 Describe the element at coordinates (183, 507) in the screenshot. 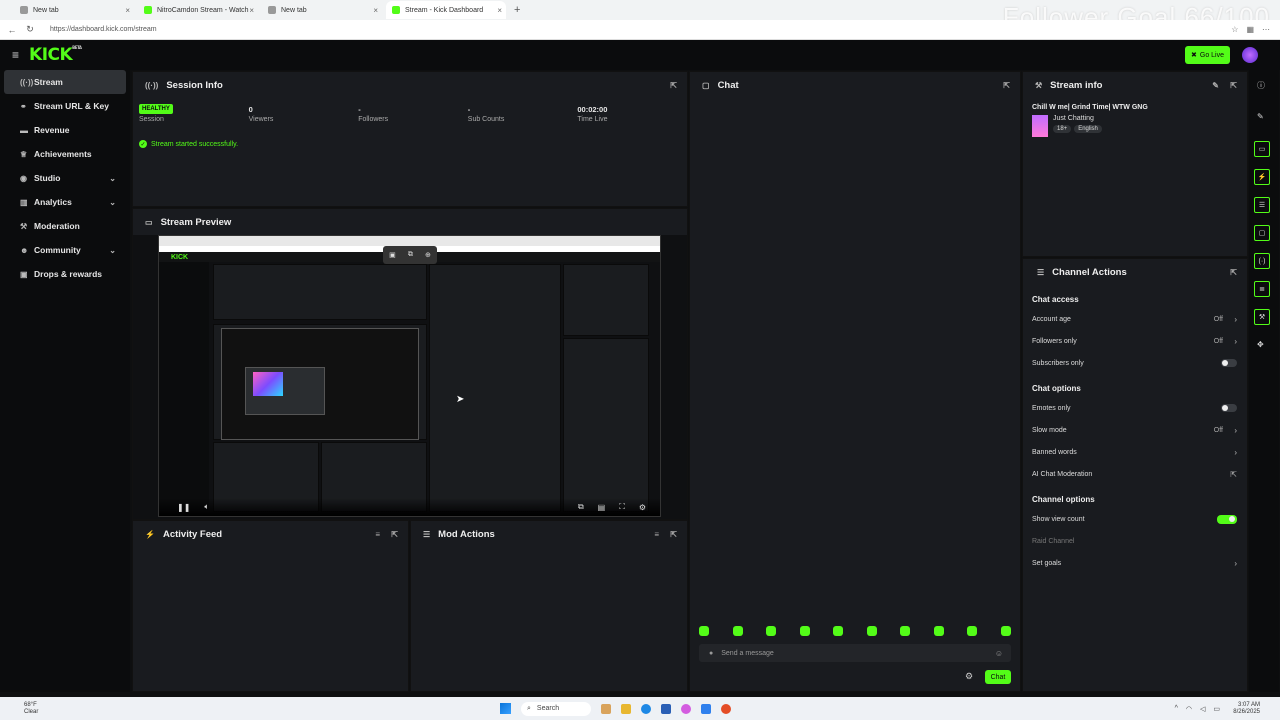

I see `pause-icon: ❚❚` at that location.